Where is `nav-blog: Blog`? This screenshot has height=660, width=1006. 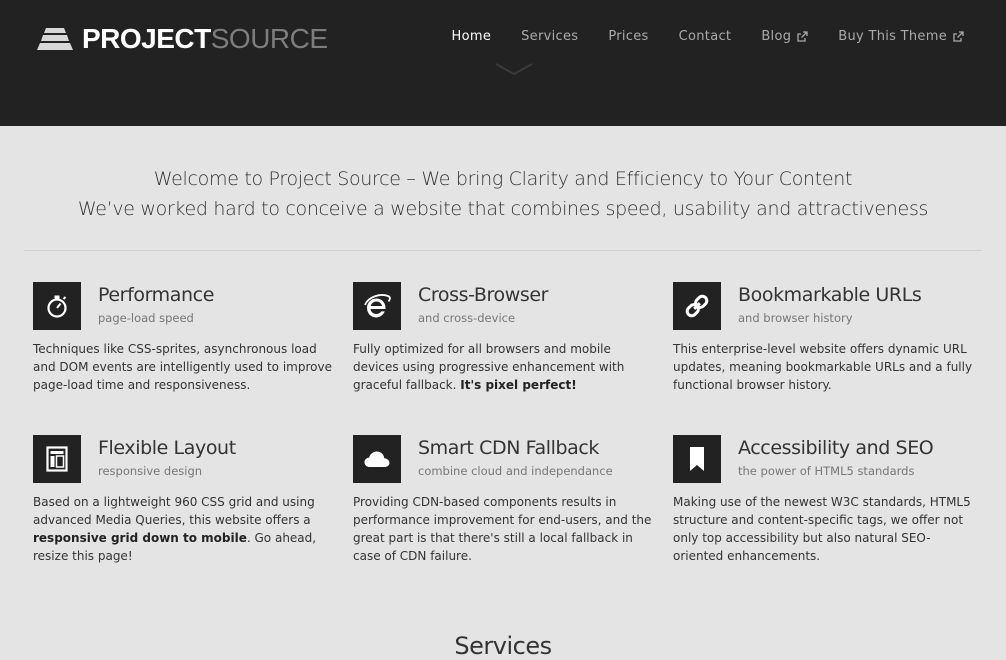 nav-blog: Blog is located at coordinates (784, 37).